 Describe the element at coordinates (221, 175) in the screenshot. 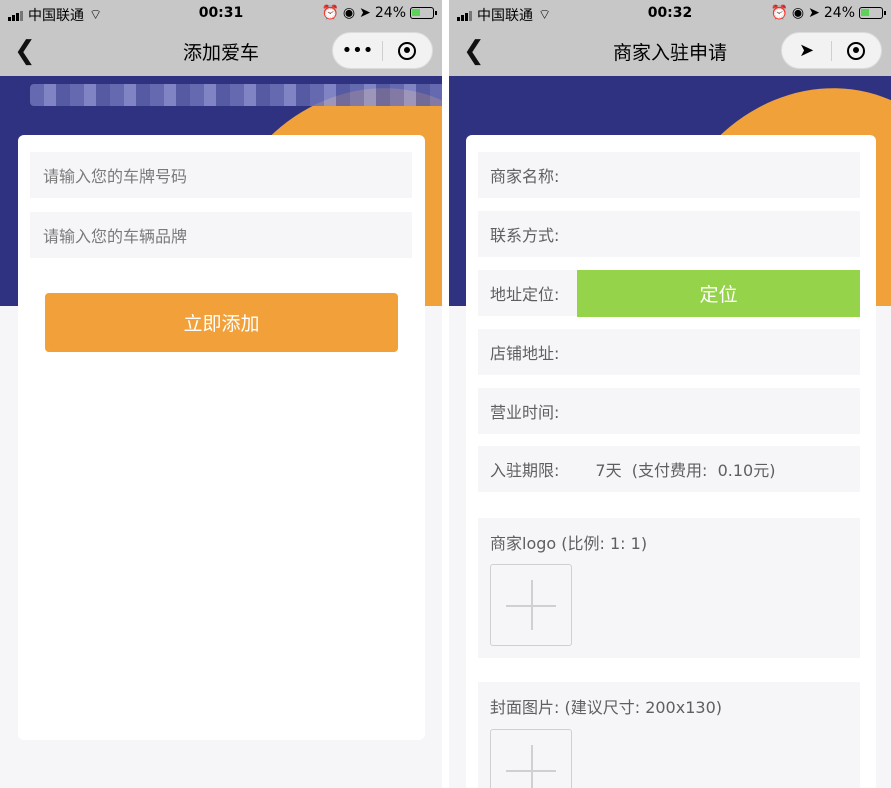

I see `plate-number-input: 请输入您的车牌号码` at that location.